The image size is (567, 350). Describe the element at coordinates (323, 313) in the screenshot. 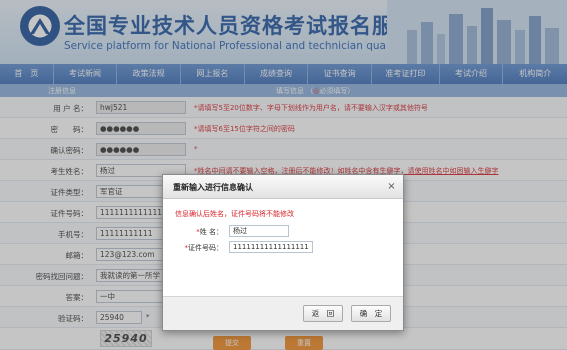

I see `back-button: 返 回` at that location.